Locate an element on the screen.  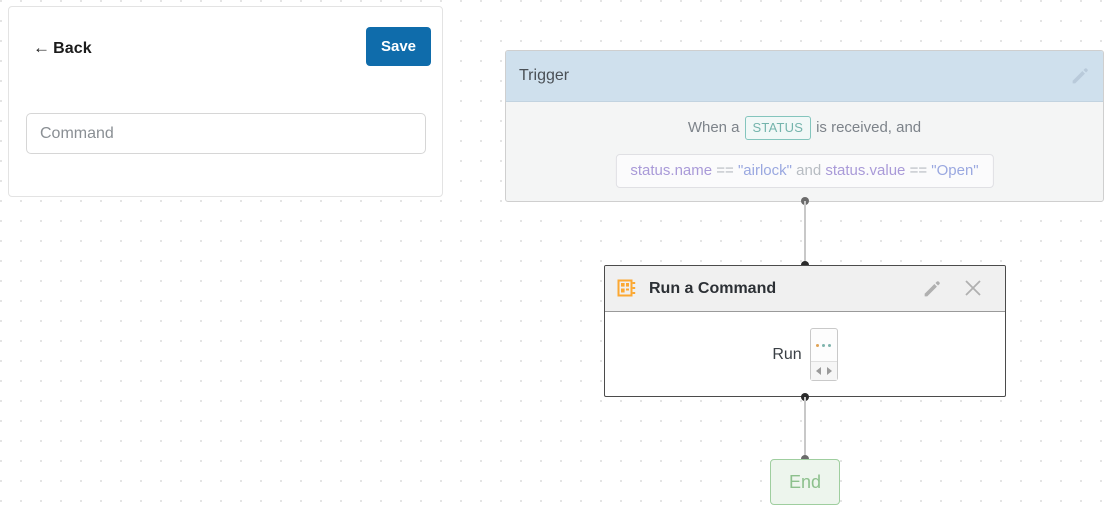
back-button-label: Back is located at coordinates (72, 48).